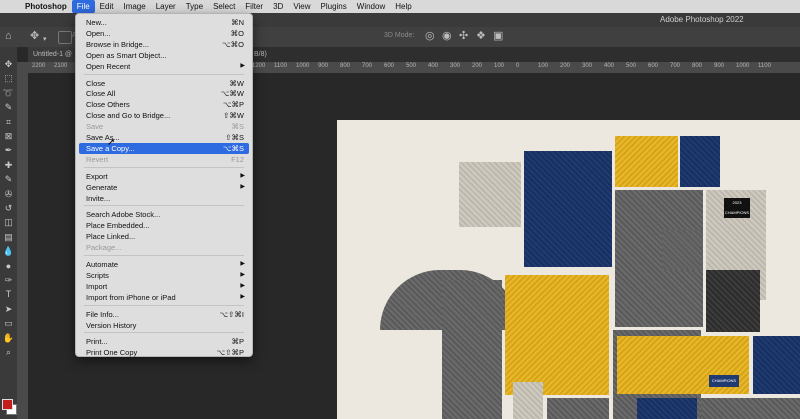  Describe the element at coordinates (8, 136) in the screenshot. I see `frame-tool-icon: ⊠` at that location.